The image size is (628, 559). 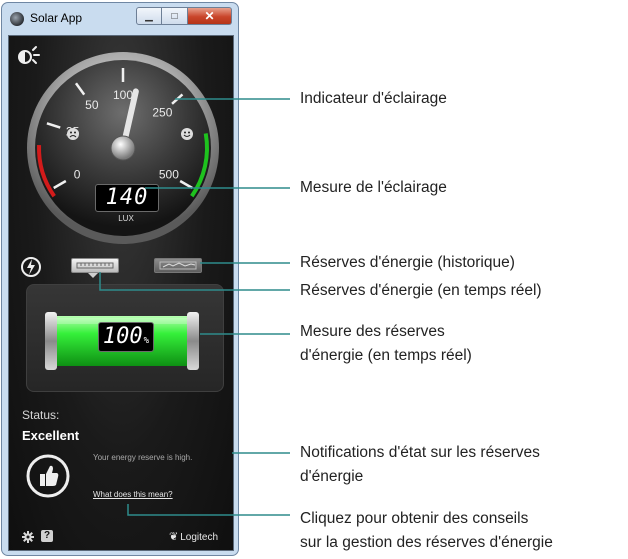 I want to click on maximize-button: □, so click(x=175, y=16).